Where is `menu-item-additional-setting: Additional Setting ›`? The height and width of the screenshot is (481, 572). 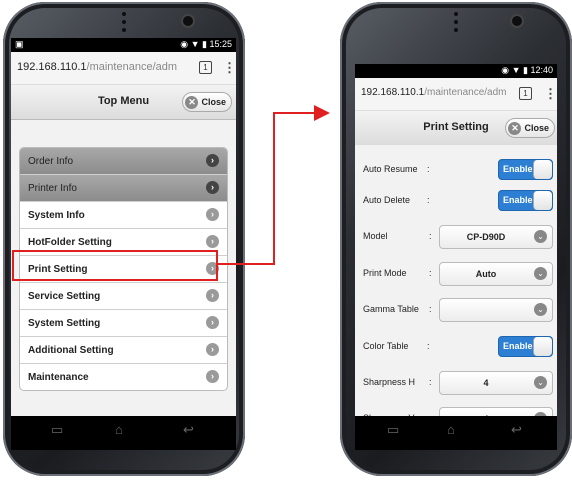 menu-item-additional-setting: Additional Setting › is located at coordinates (123, 350).